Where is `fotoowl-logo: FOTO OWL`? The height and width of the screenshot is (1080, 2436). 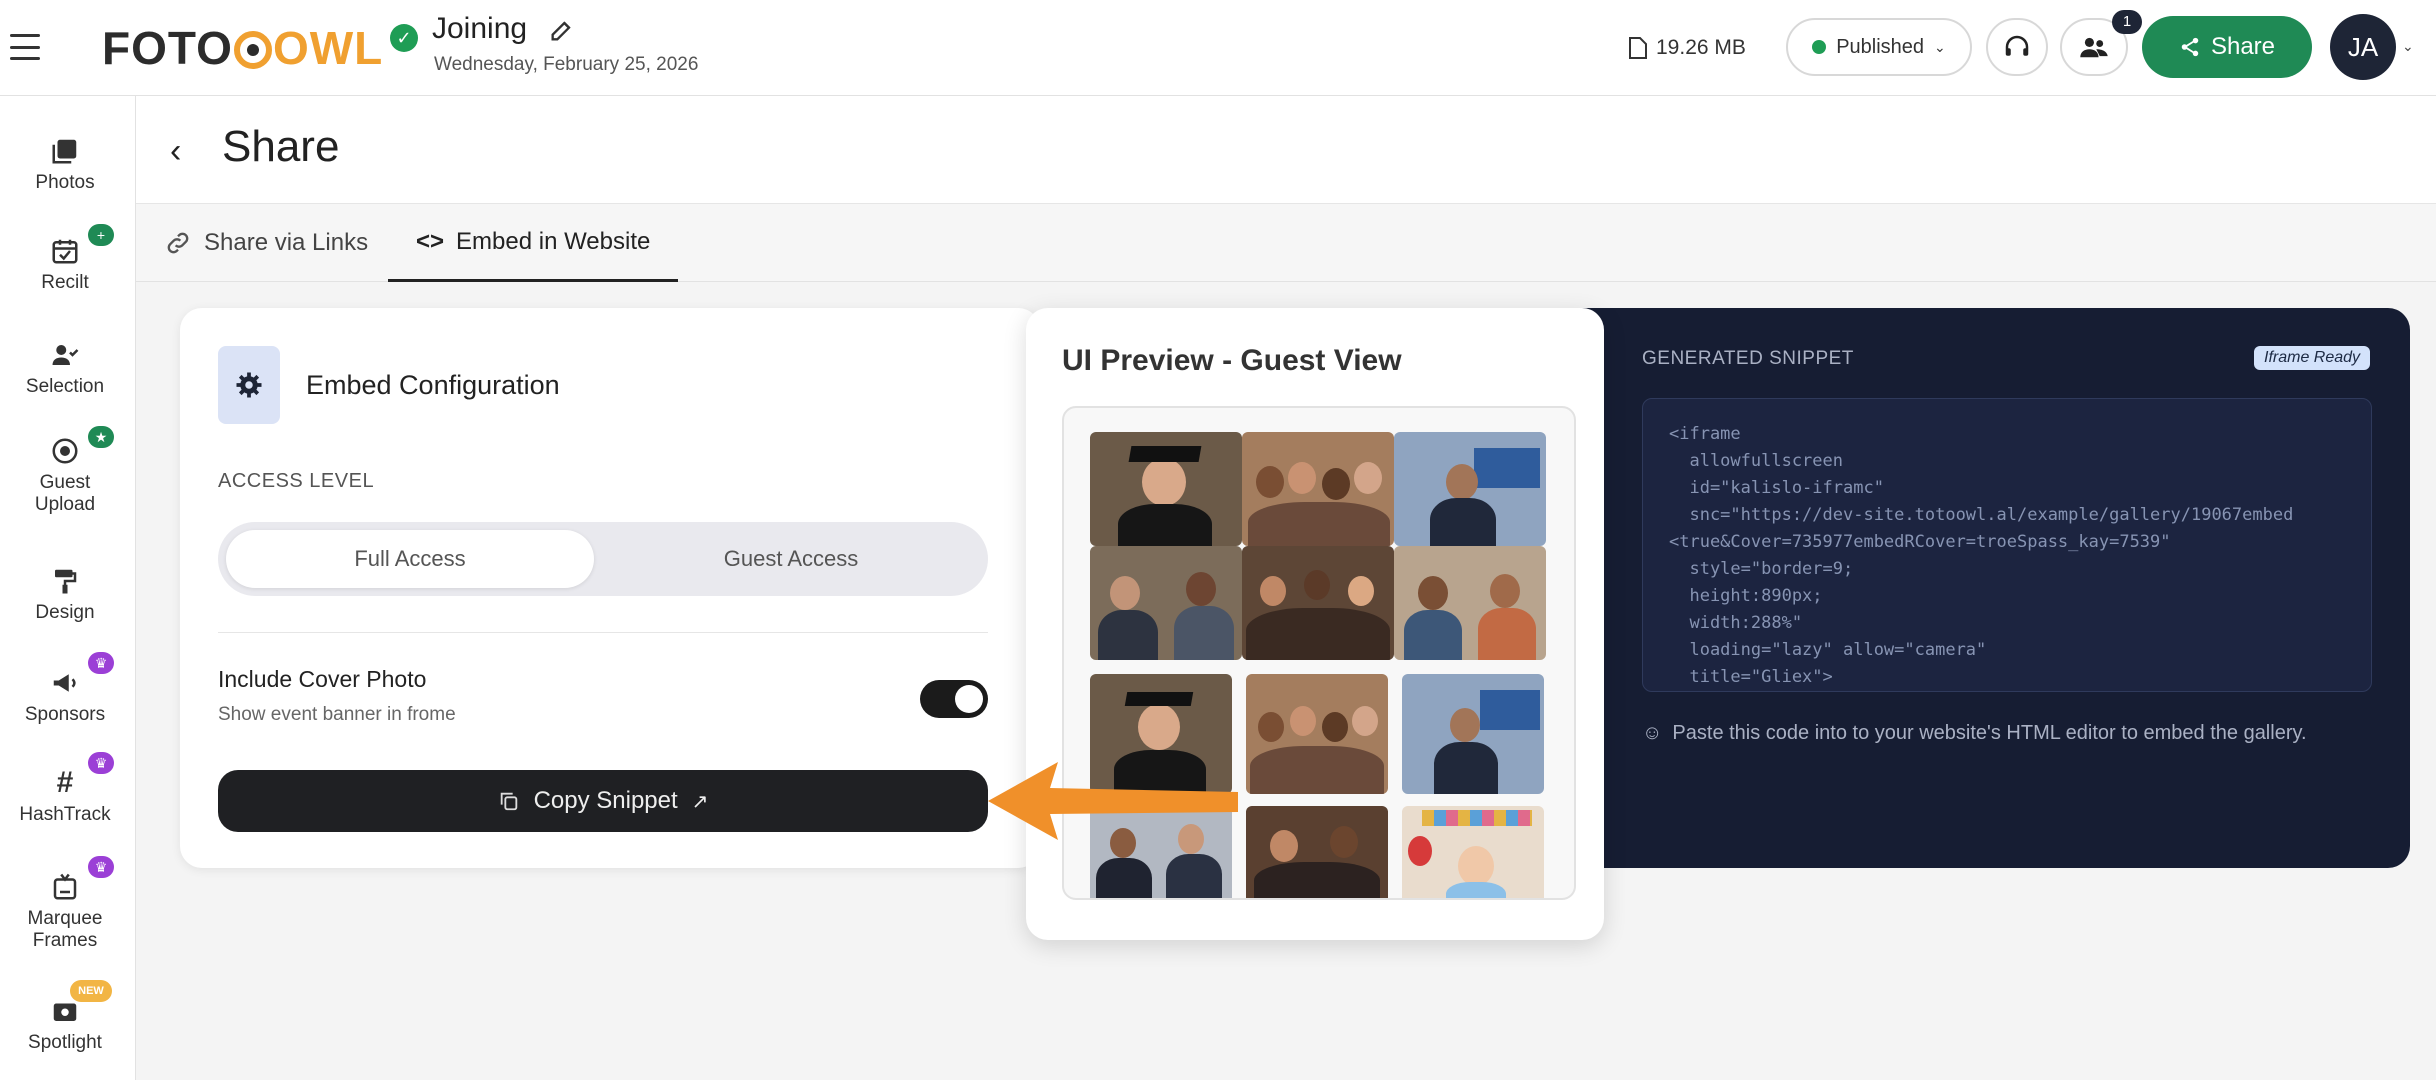
fotoowl-logo: FOTO OWL is located at coordinates (242, 48).